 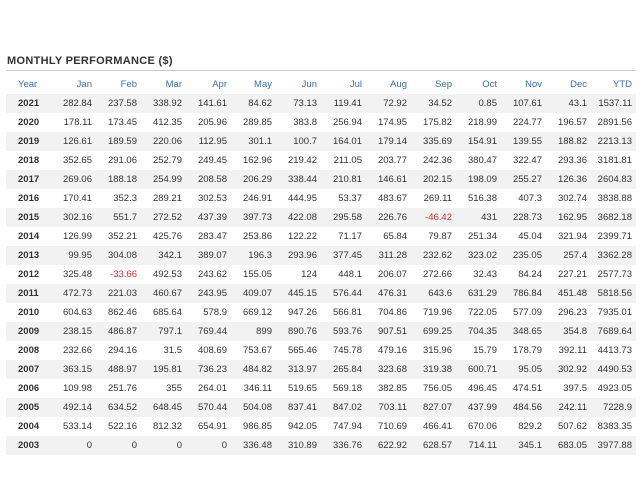 I want to click on ytd-cell: 3682.18, so click(x=613, y=217).